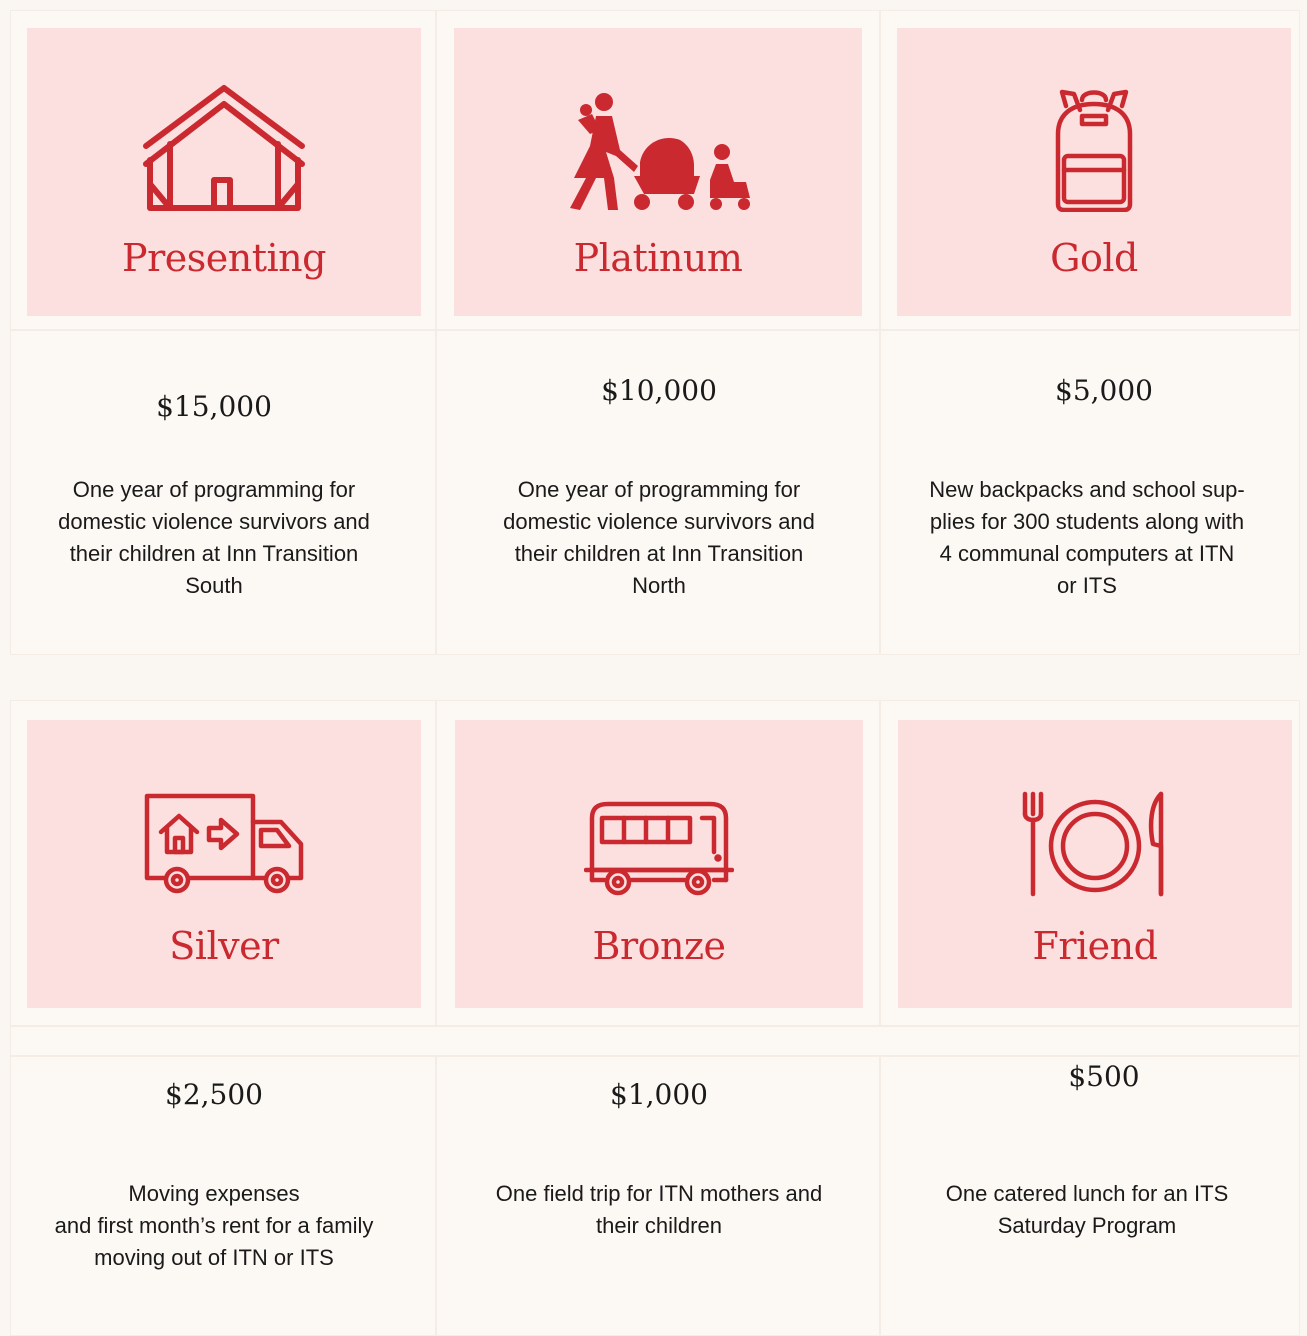  I want to click on tier-price: $1,000, so click(659, 1094).